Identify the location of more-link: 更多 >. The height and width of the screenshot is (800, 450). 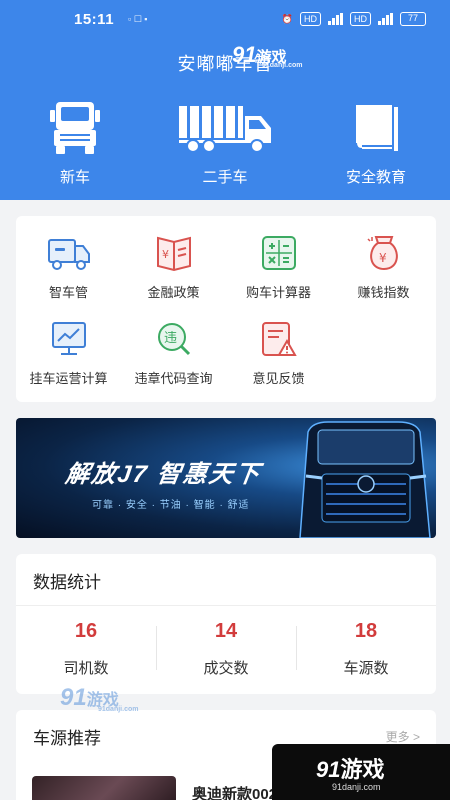
(403, 736).